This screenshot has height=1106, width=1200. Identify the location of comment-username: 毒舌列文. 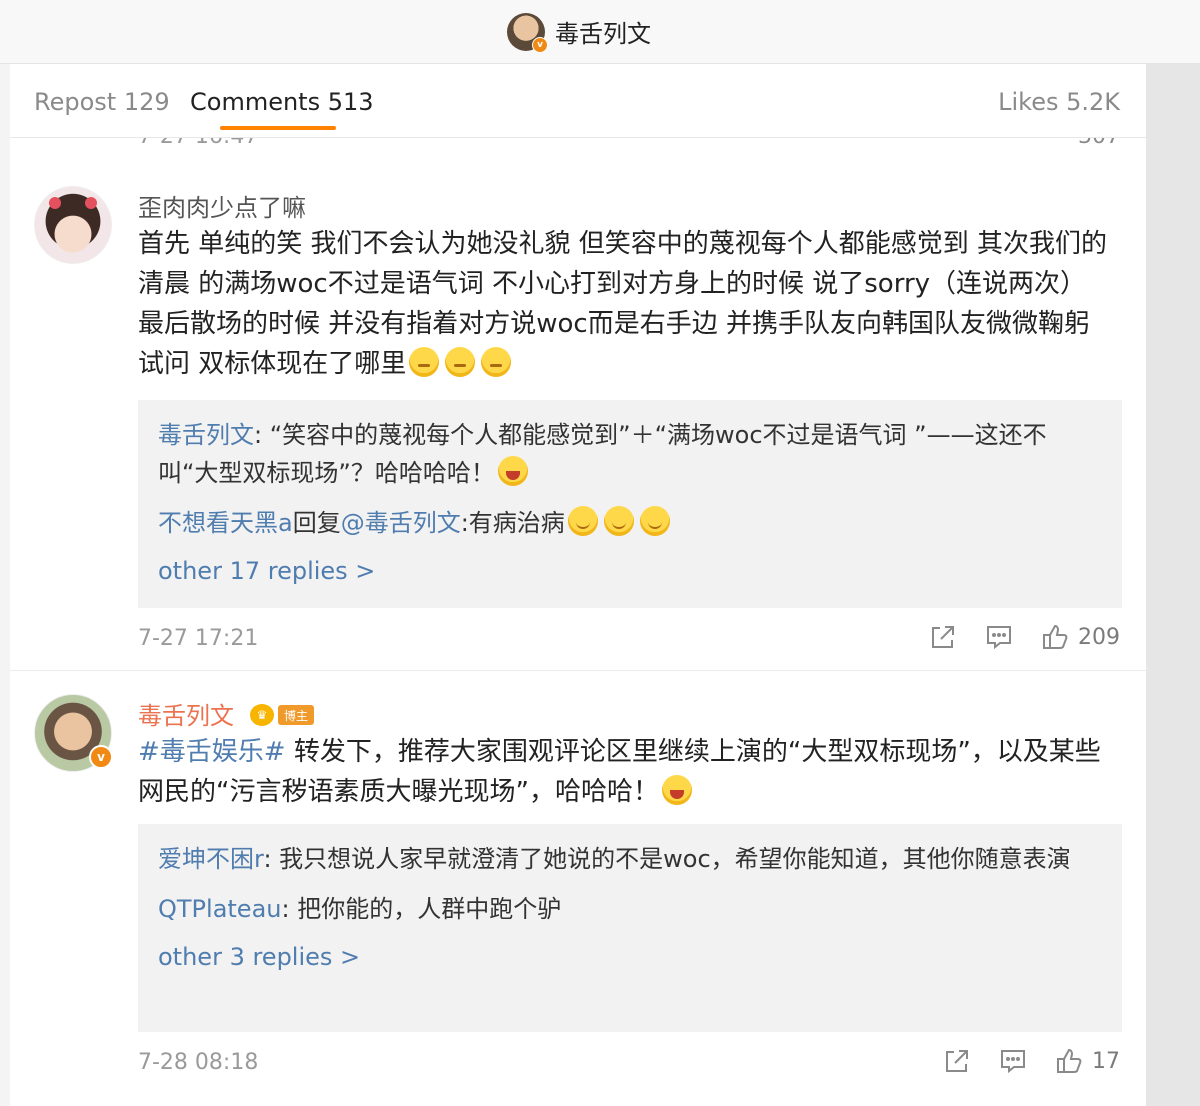
(186, 713).